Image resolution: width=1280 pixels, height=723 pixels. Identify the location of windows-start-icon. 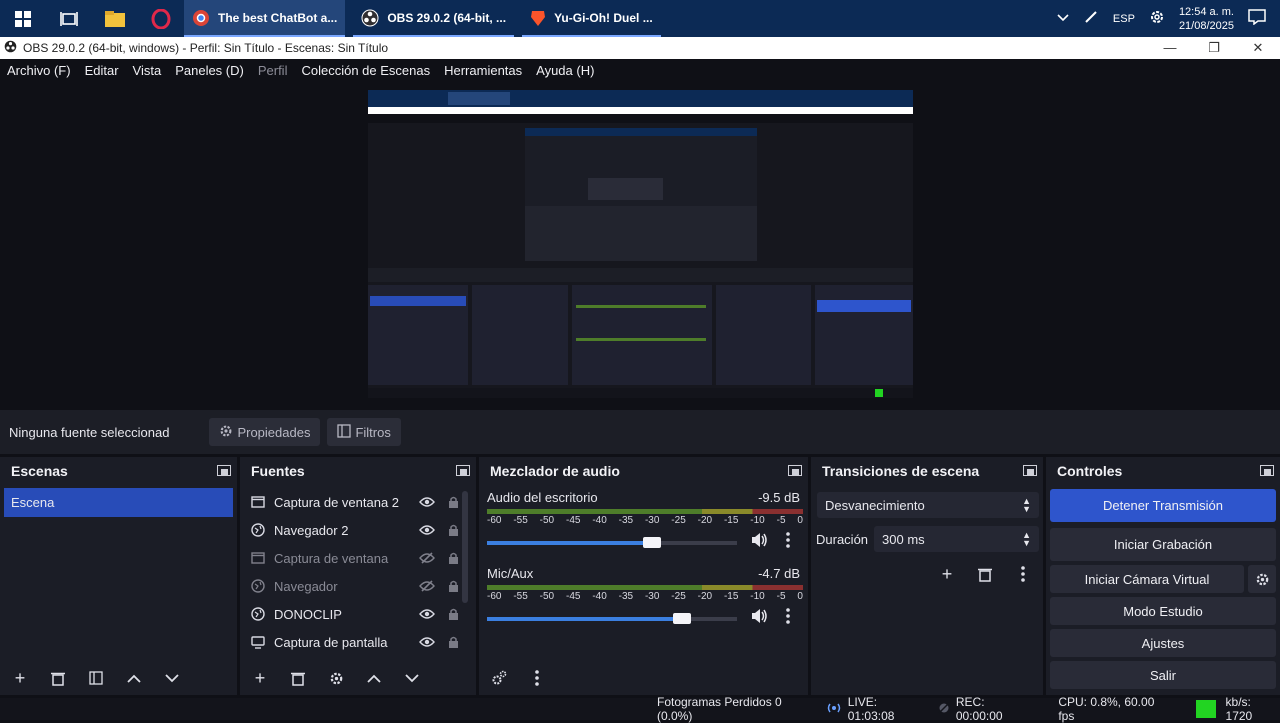
(23, 18).